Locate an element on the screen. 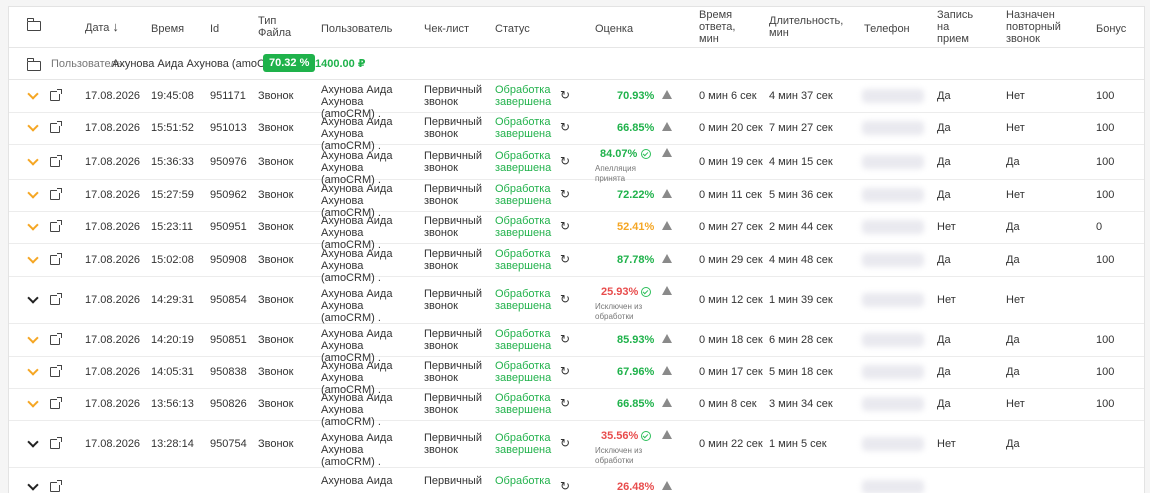  row-response-time: 0 мин 22 сек is located at coordinates (731, 444).